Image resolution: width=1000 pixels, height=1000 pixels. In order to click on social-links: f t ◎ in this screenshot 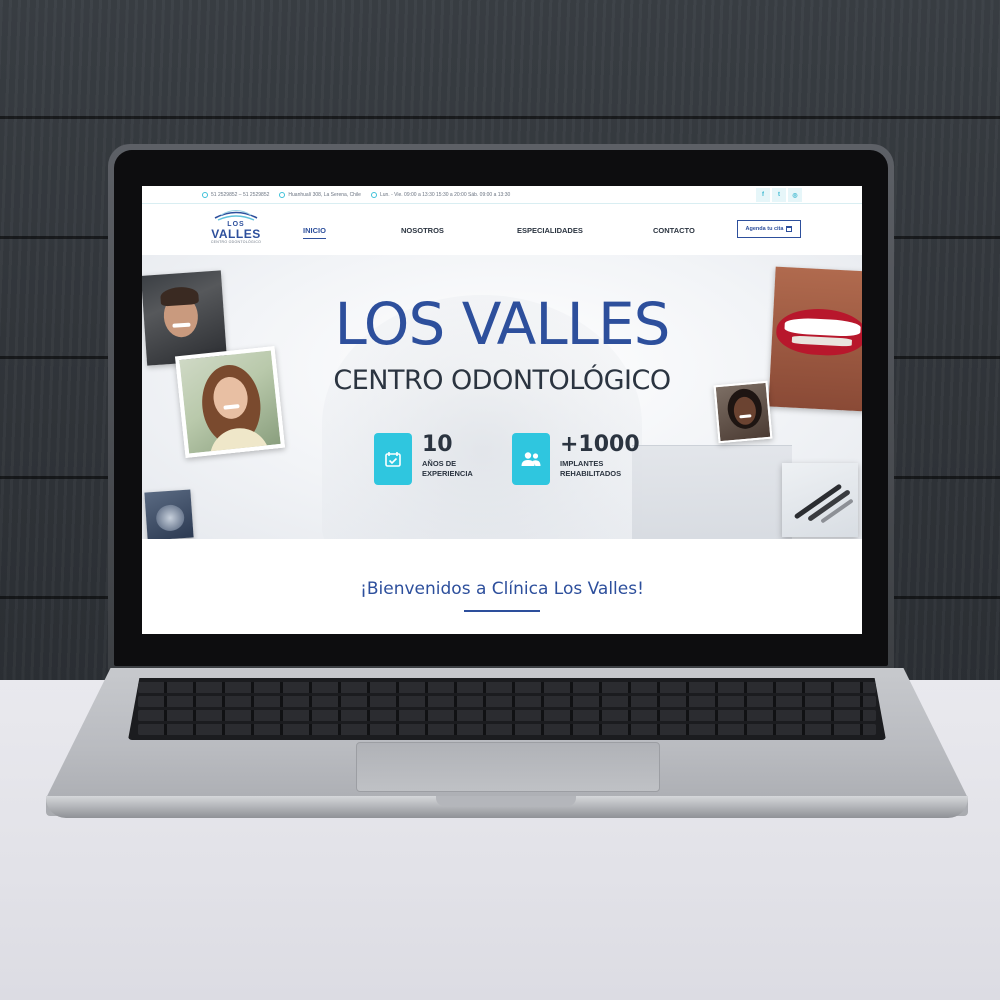, I will do `click(779, 195)`.